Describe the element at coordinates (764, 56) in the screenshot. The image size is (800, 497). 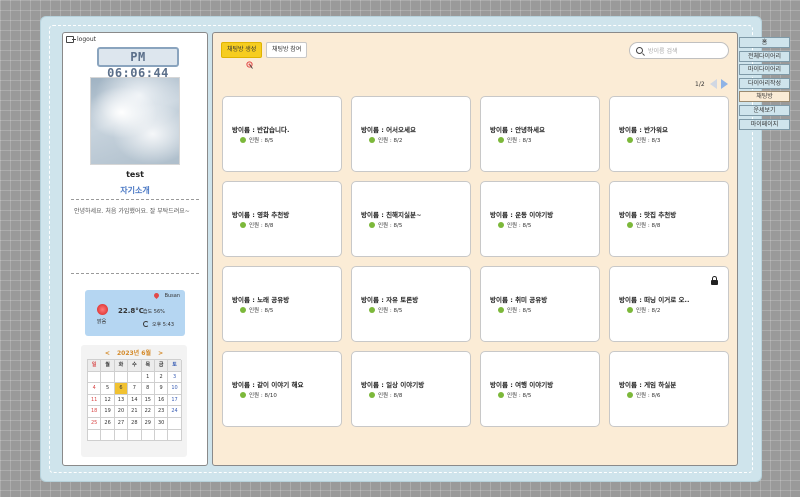
I see `side-menu-item: 전체다이어리` at that location.